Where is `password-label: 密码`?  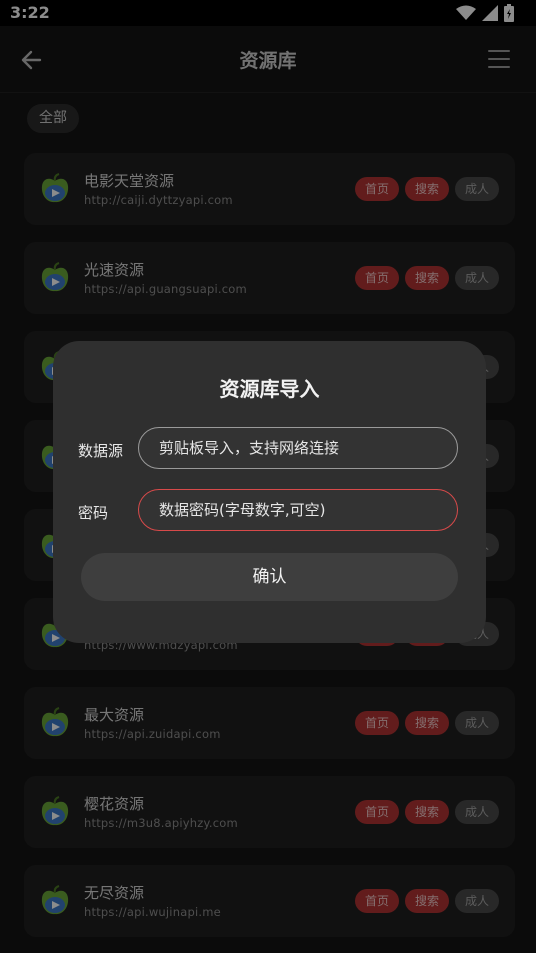
password-label: 密码 is located at coordinates (93, 513).